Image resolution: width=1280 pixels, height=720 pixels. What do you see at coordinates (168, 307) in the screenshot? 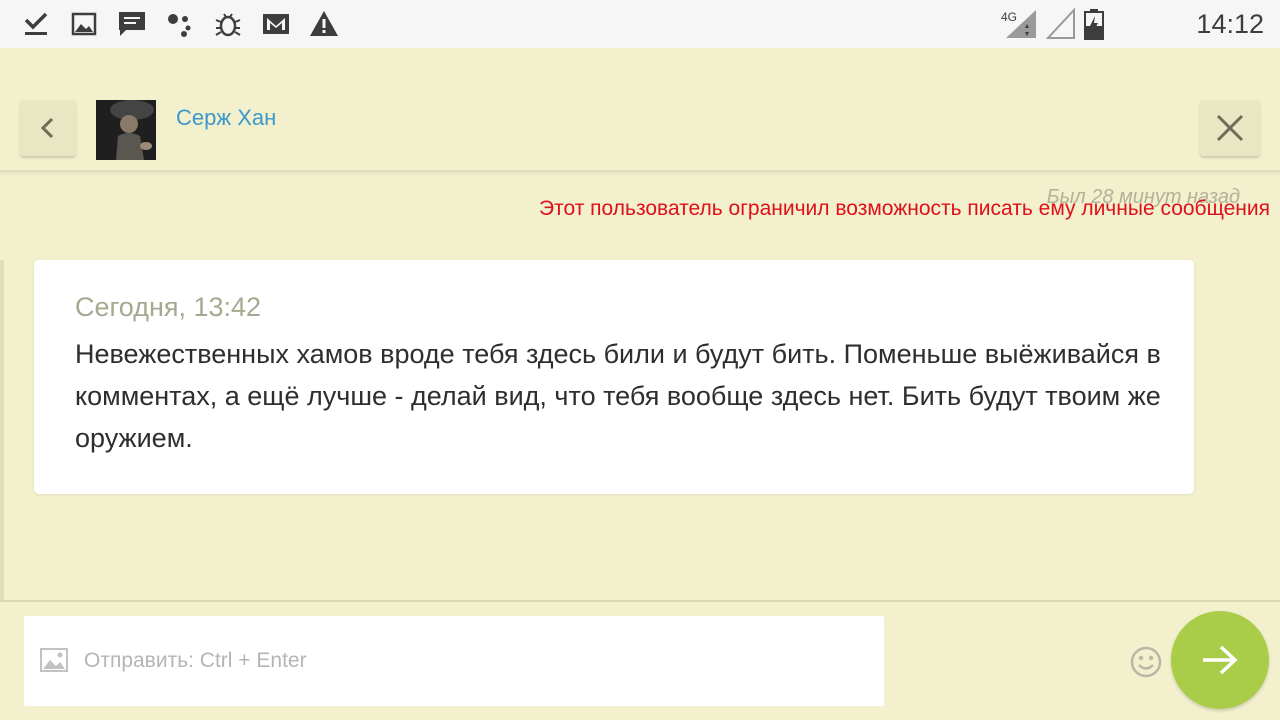
I see `message-timestamp: Сегодня, 13:42` at bounding box center [168, 307].